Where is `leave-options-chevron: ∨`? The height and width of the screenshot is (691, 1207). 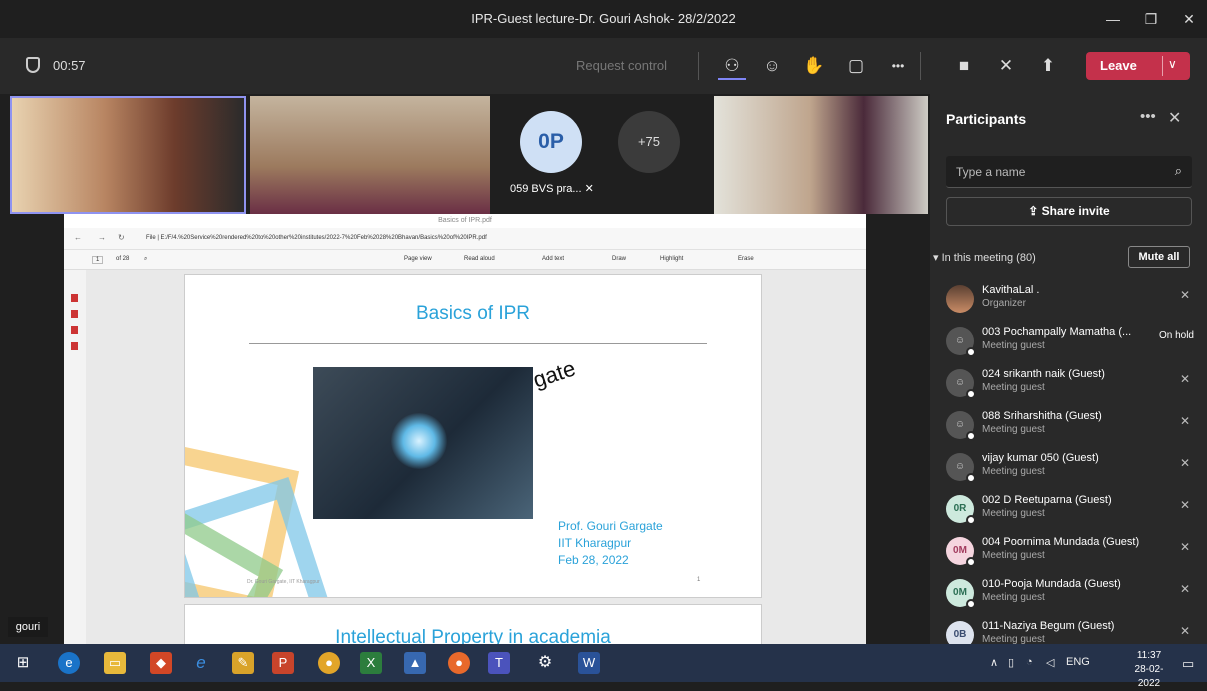 leave-options-chevron: ∨ is located at coordinates (1172, 64).